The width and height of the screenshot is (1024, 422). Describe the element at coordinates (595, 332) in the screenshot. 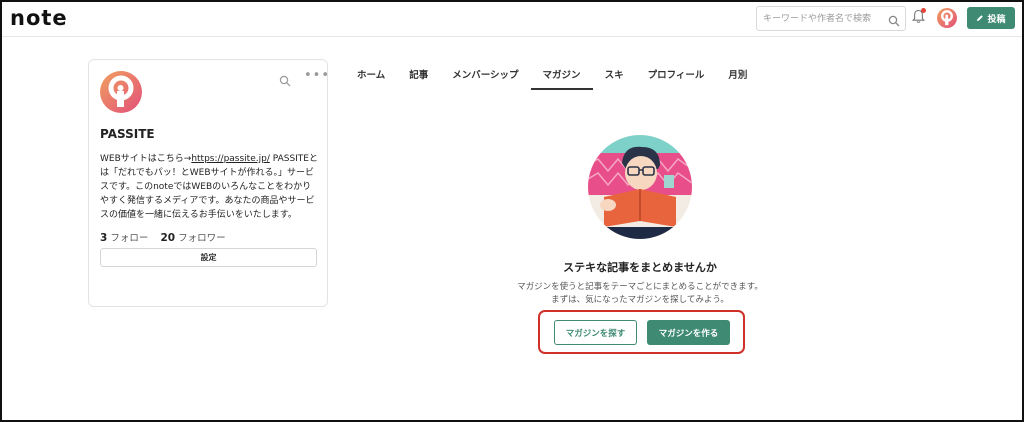

I see `find-magazine-button: マガジンを探す` at that location.